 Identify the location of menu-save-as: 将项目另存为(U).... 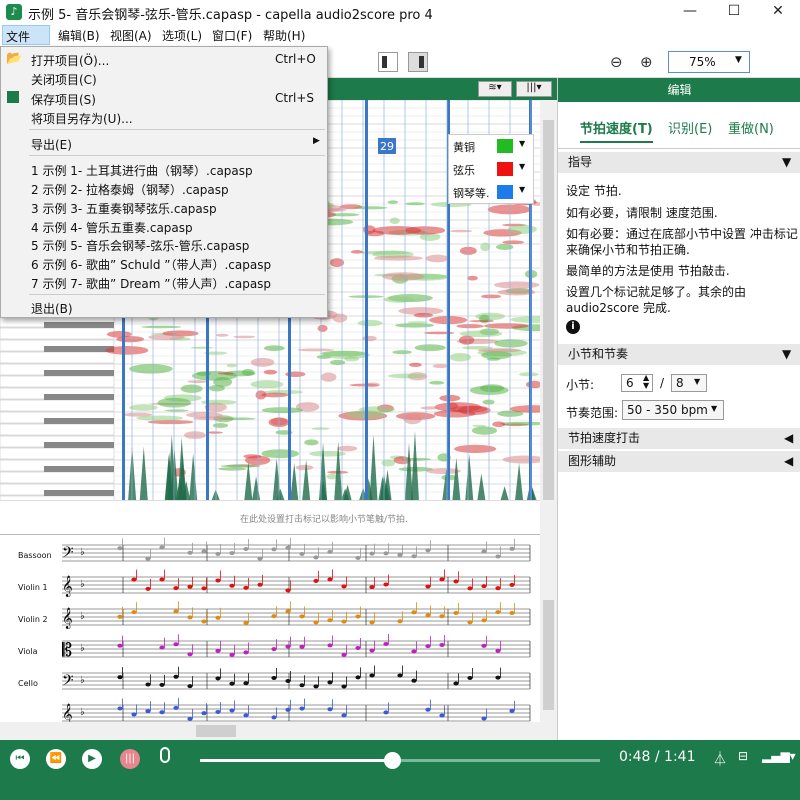
(82, 118).